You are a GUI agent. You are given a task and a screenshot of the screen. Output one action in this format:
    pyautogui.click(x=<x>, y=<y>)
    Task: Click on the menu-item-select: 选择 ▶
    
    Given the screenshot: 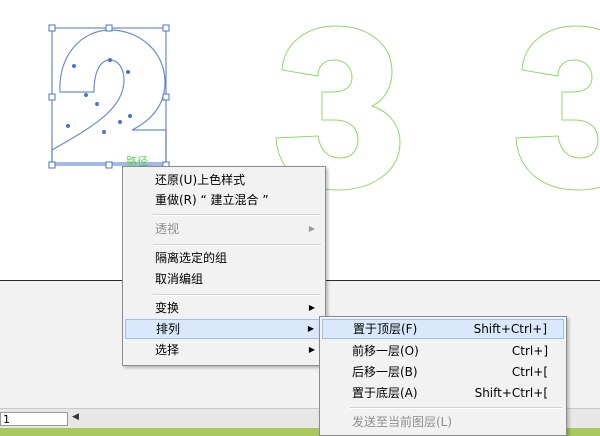 What is the action you would take?
    pyautogui.click(x=224, y=350)
    